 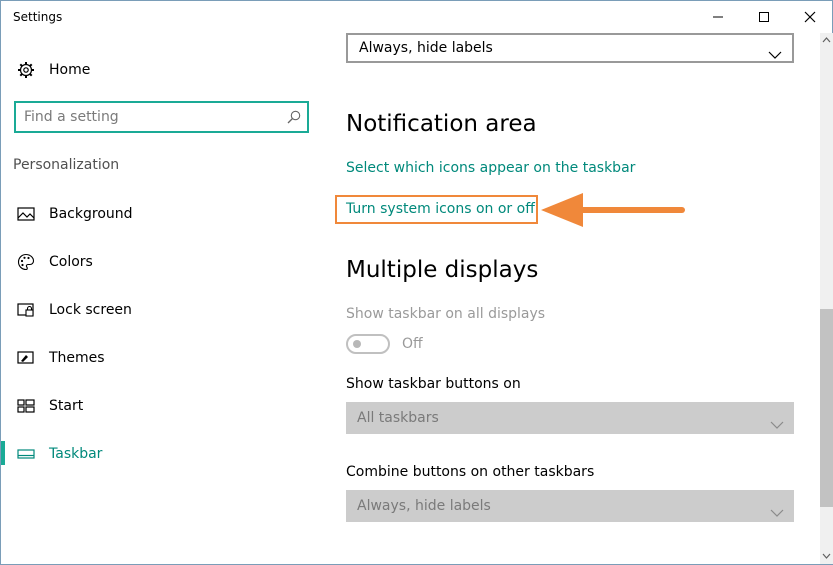 I want to click on sidebar-item-label: Colors, so click(x=71, y=262).